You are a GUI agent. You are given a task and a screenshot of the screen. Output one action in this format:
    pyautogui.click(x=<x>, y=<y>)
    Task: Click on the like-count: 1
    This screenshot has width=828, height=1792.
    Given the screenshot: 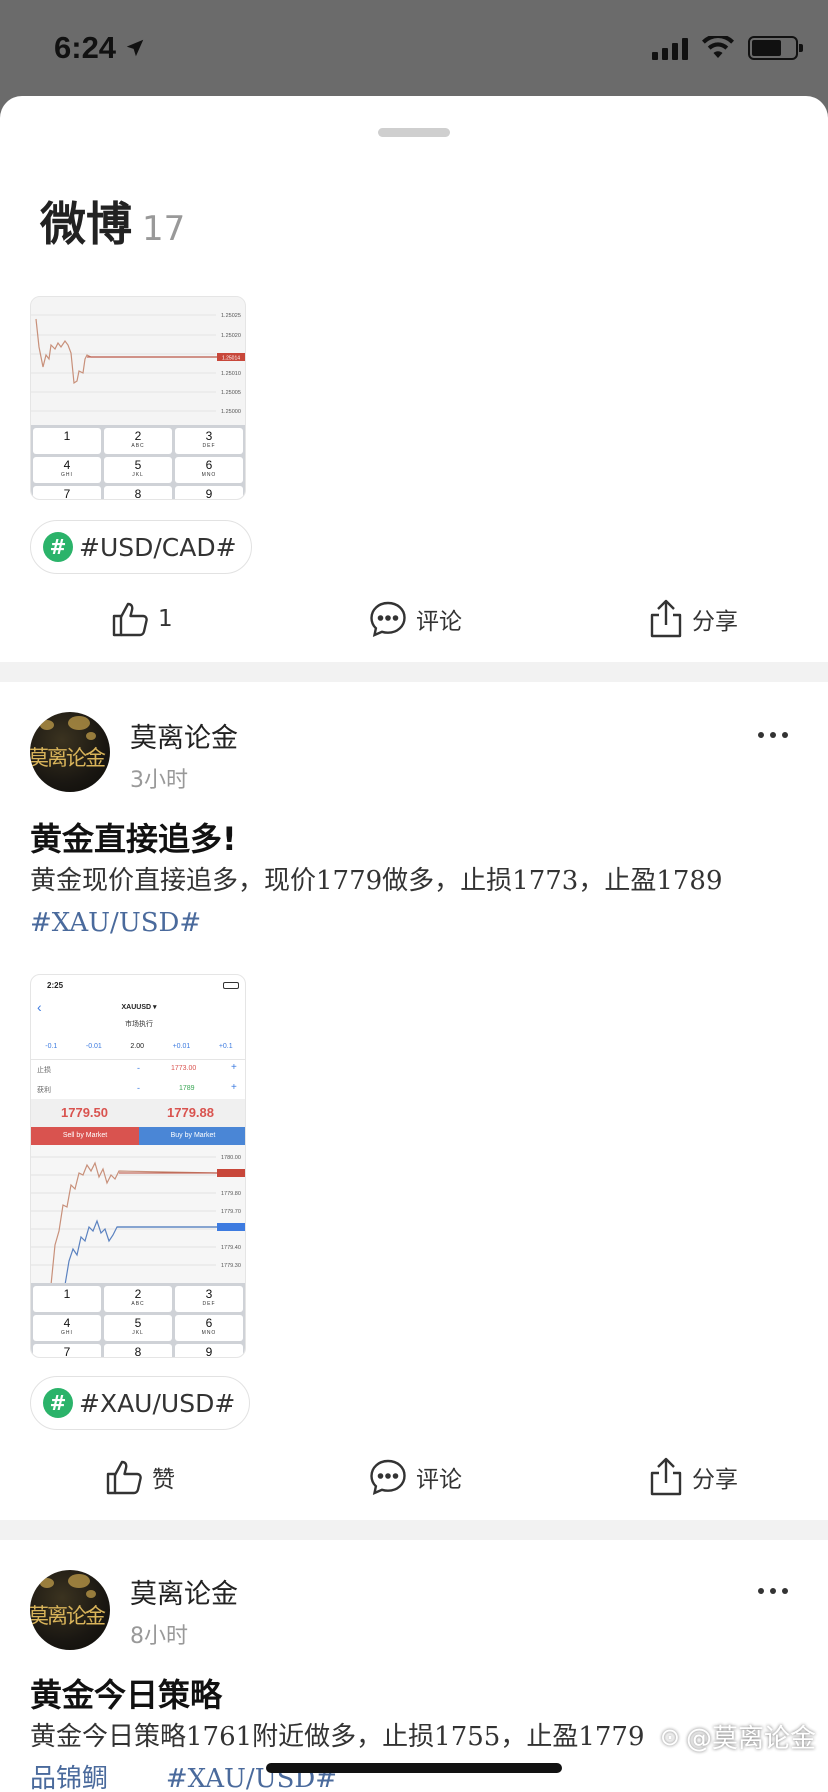 What is the action you would take?
    pyautogui.click(x=165, y=619)
    